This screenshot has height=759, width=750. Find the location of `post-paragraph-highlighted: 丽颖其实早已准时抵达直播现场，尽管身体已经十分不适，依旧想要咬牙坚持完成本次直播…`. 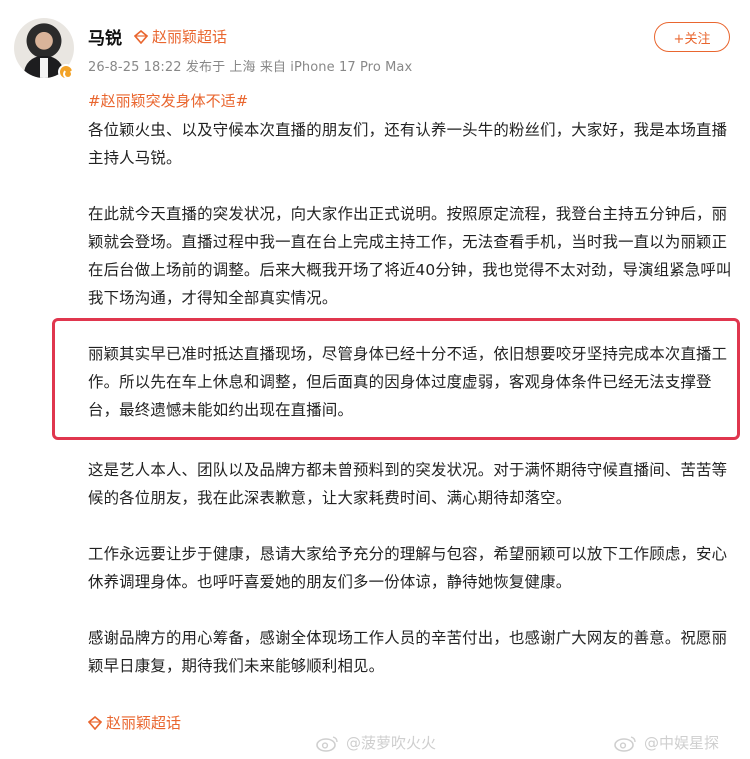

post-paragraph-highlighted: 丽颖其实早已准时抵达直播现场，尽管身体已经十分不适，依旧想要咬牙坚持完成本次直播… is located at coordinates (408, 382).